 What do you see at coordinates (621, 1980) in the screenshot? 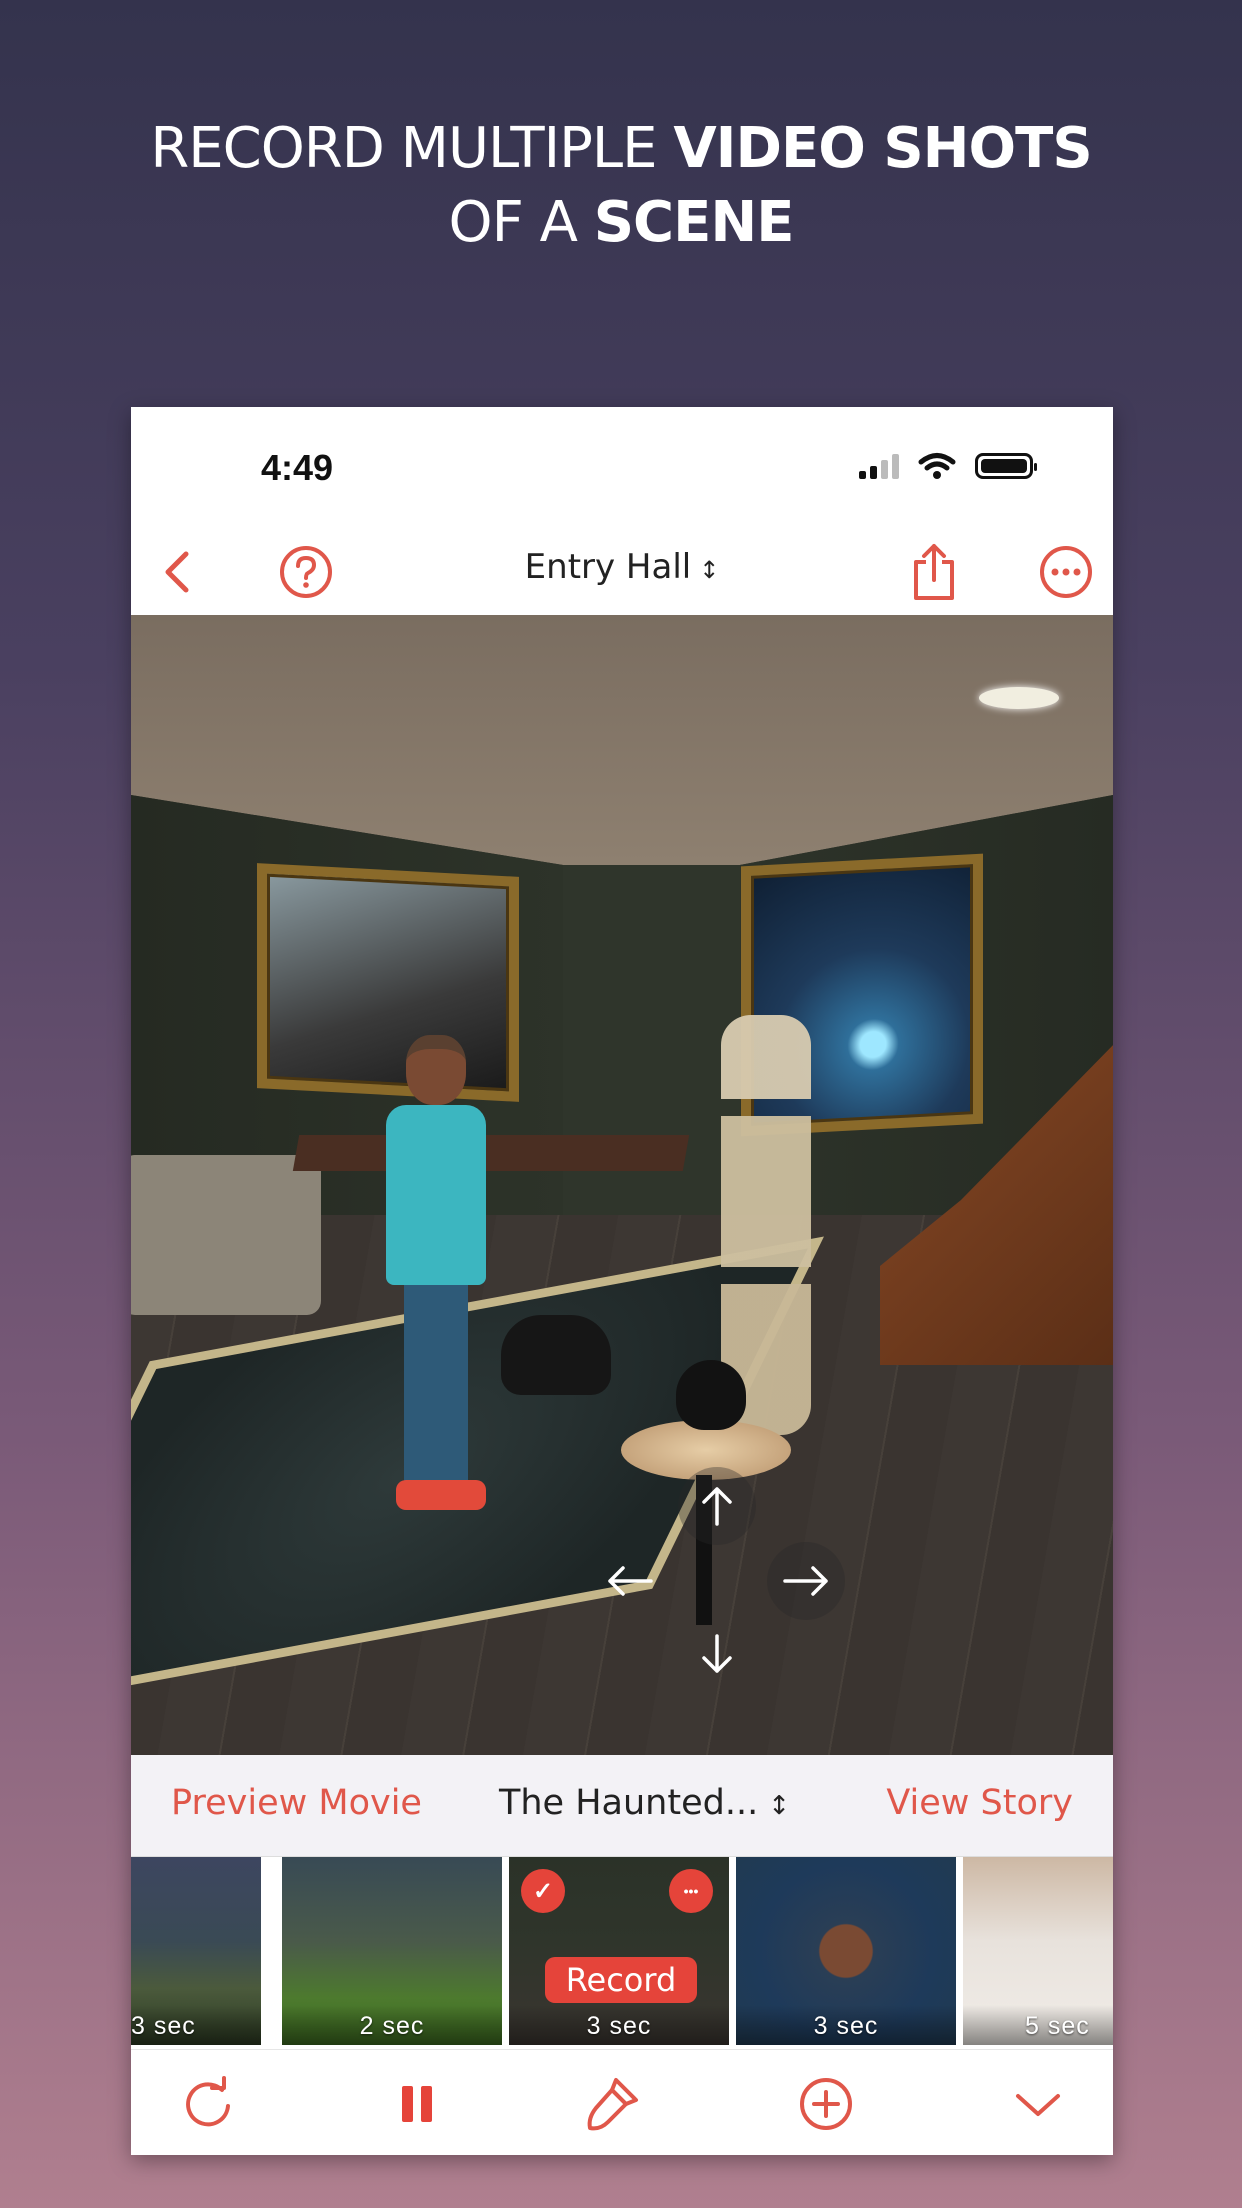
I see `record-button: Record` at bounding box center [621, 1980].